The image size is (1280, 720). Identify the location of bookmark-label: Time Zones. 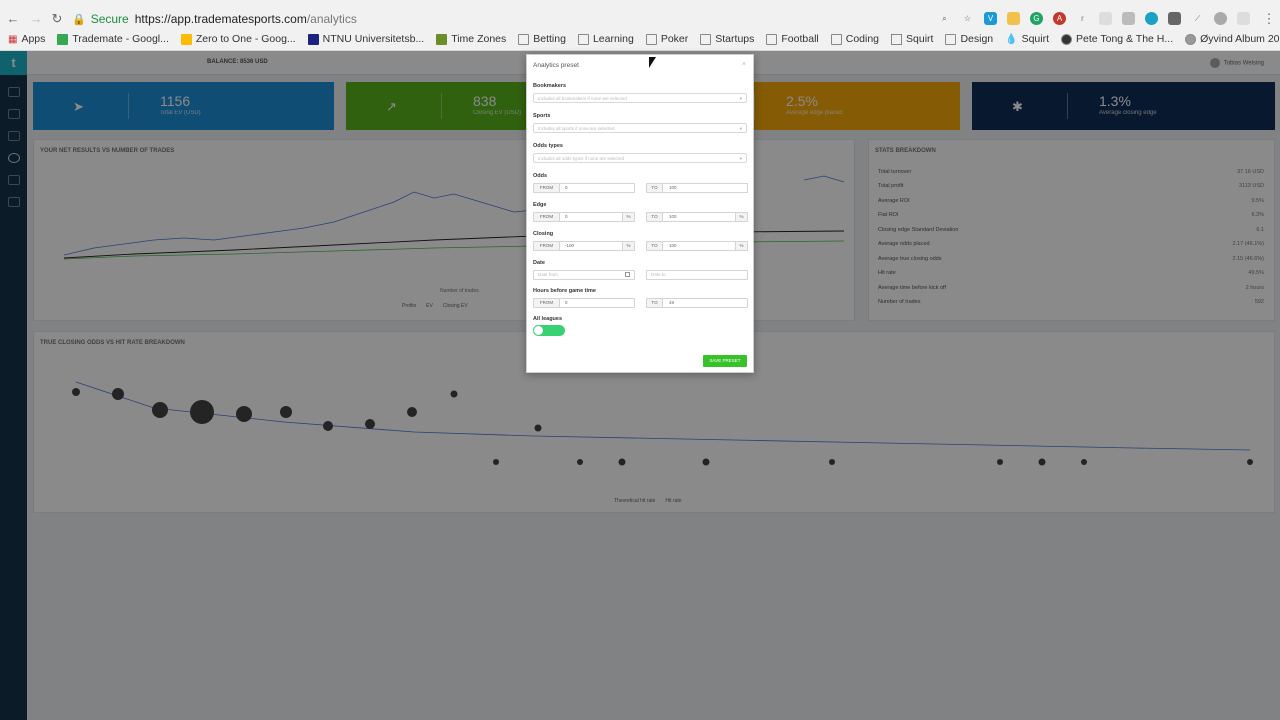
(479, 39).